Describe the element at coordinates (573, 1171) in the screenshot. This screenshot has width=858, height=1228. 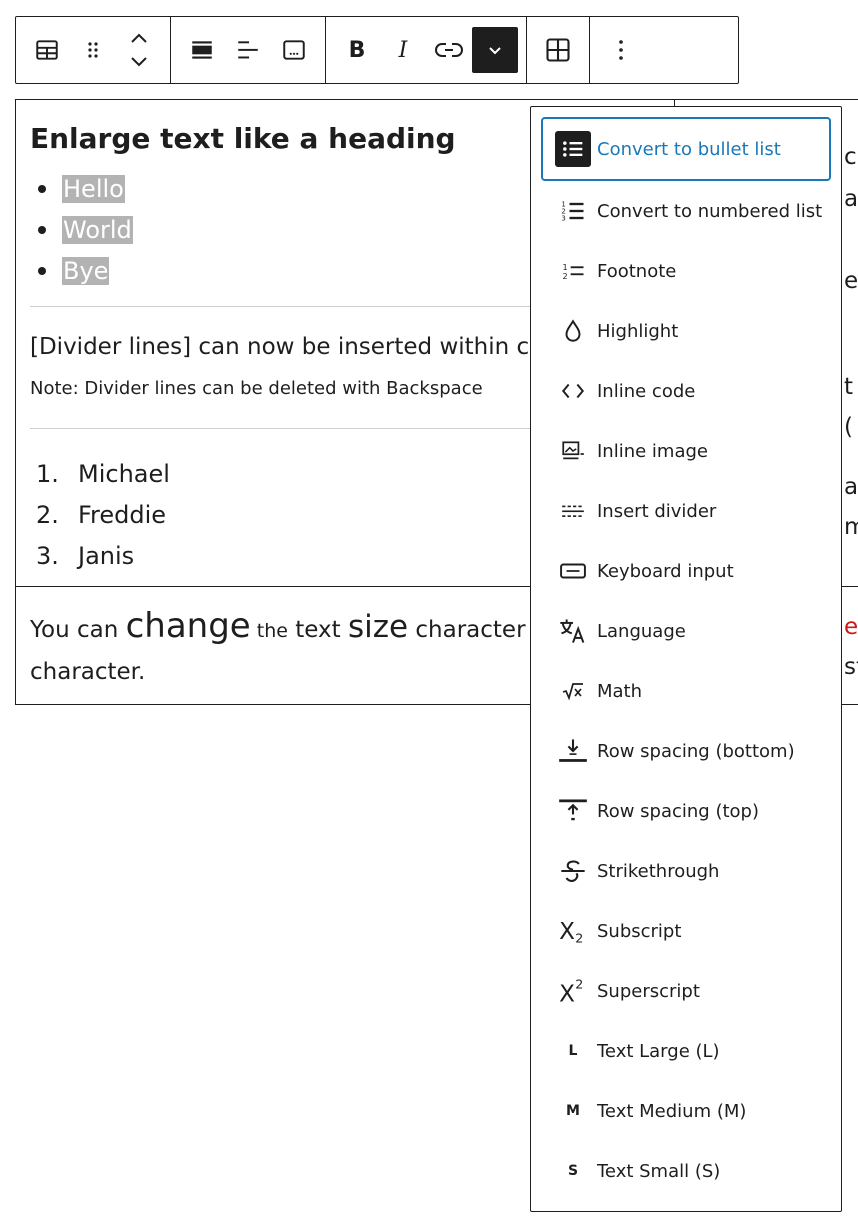
I see `text-small-icon: S` at that location.